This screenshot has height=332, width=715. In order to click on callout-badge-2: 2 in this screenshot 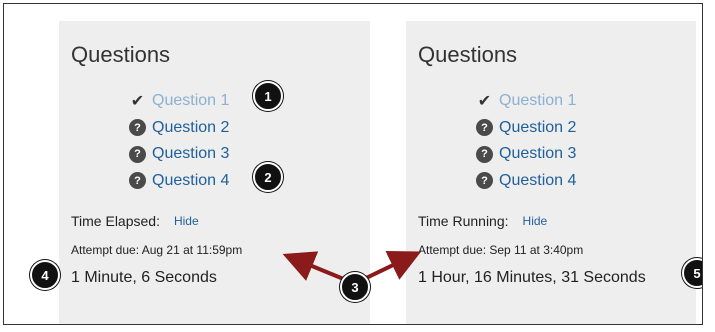, I will do `click(268, 177)`.